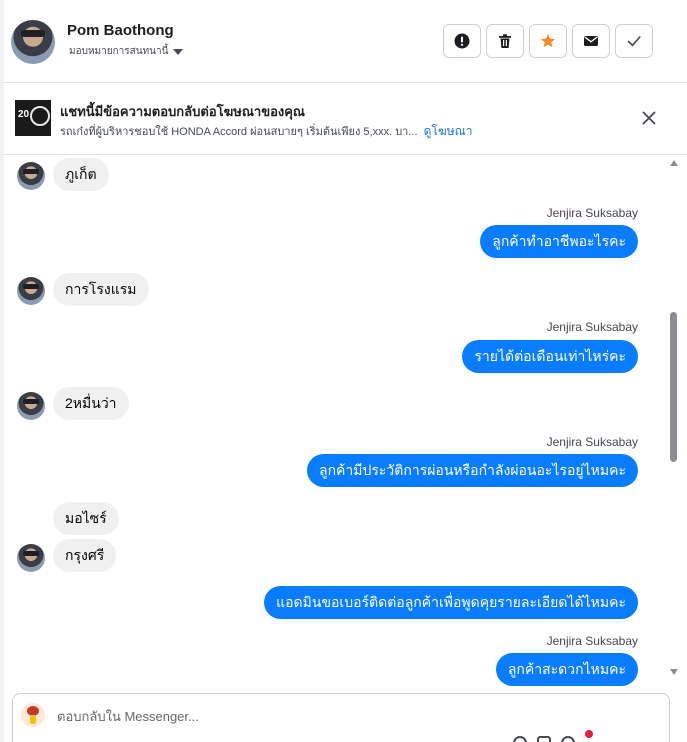 The width and height of the screenshot is (687, 742). What do you see at coordinates (120, 30) in the screenshot?
I see `contact-name: Pom Baothong` at bounding box center [120, 30].